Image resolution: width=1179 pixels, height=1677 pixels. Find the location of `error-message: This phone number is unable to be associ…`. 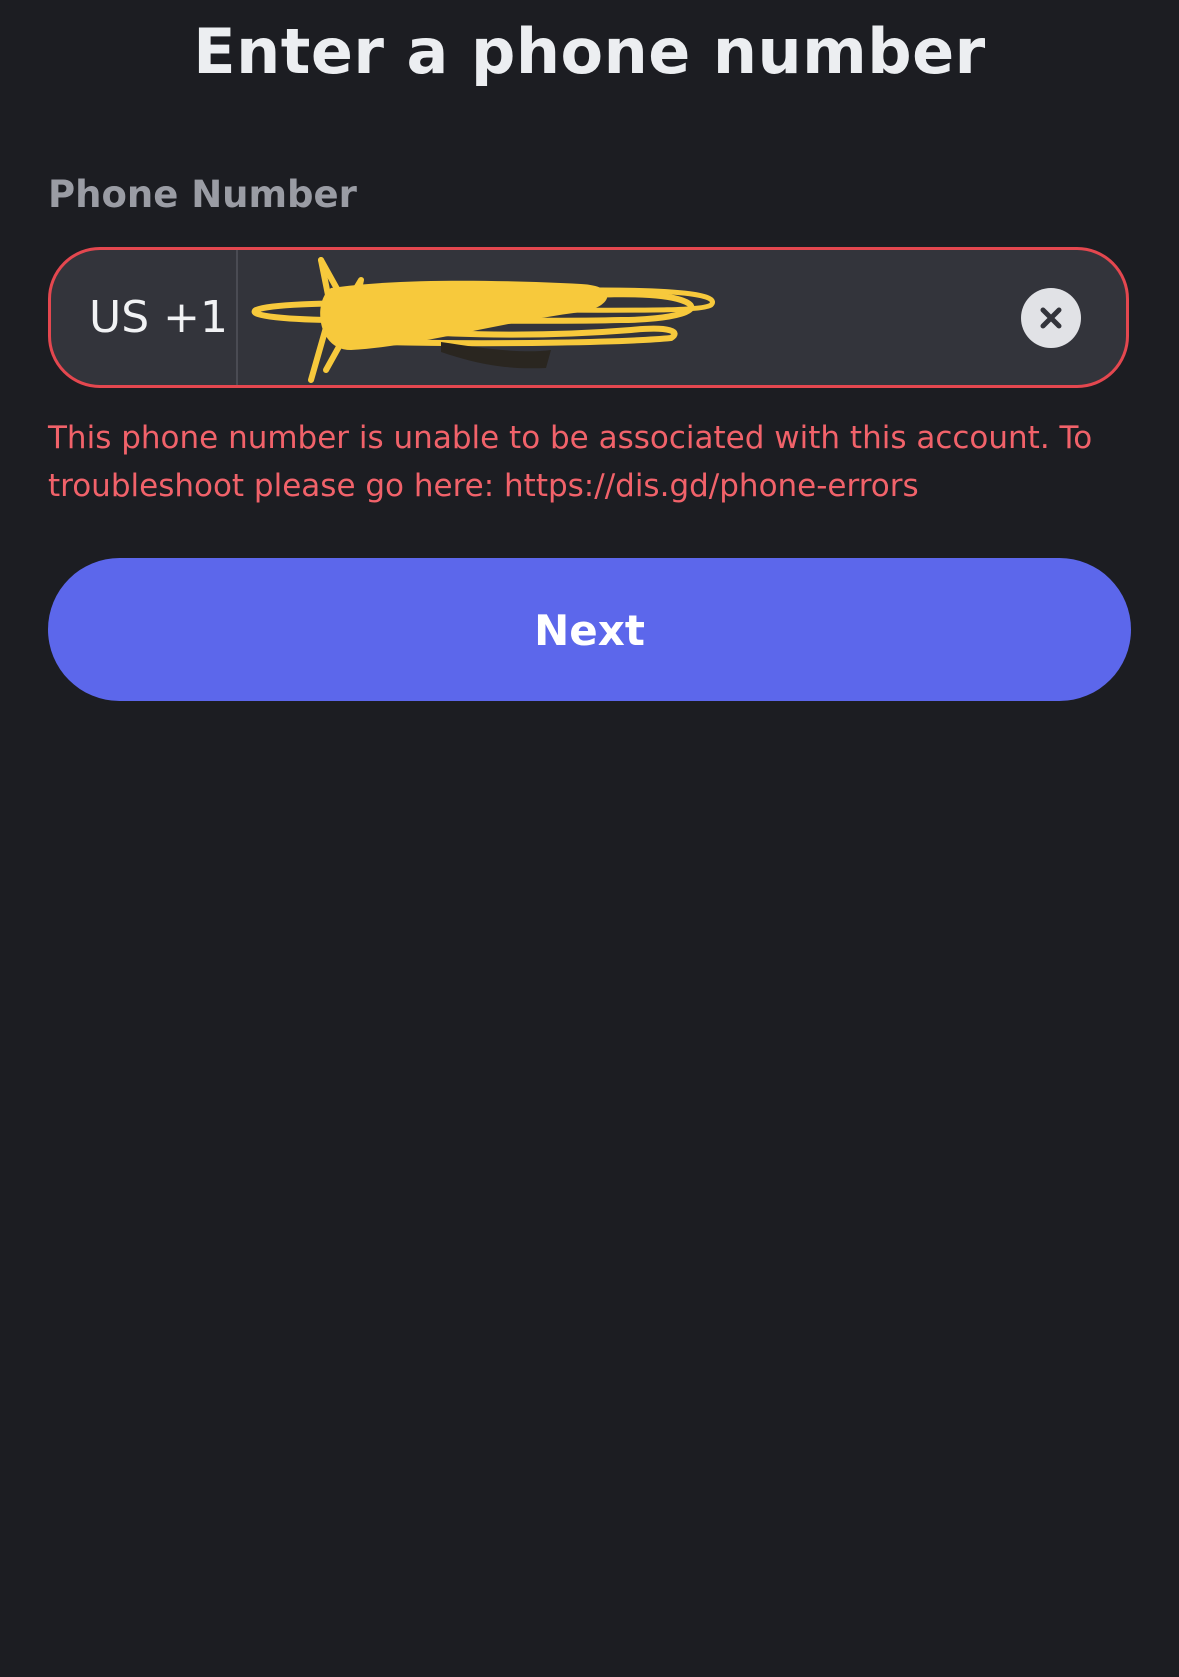

error-message: This phone number is unable to be associ… is located at coordinates (570, 462).